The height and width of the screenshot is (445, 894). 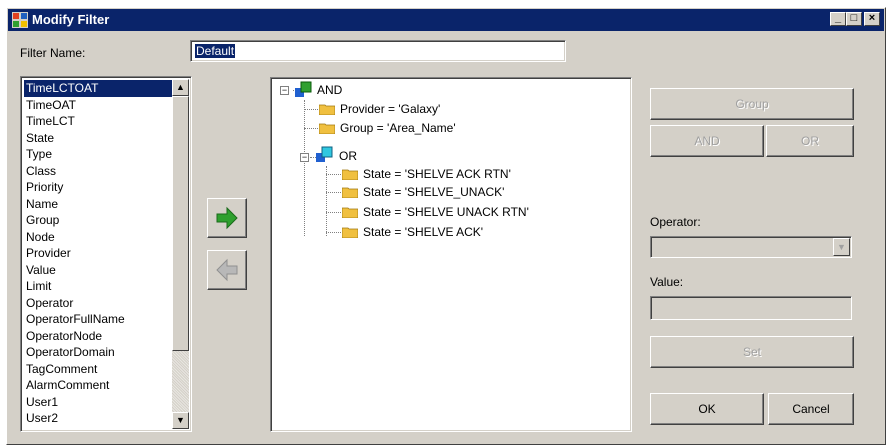 What do you see at coordinates (667, 282) in the screenshot?
I see `value-label: Value:` at bounding box center [667, 282].